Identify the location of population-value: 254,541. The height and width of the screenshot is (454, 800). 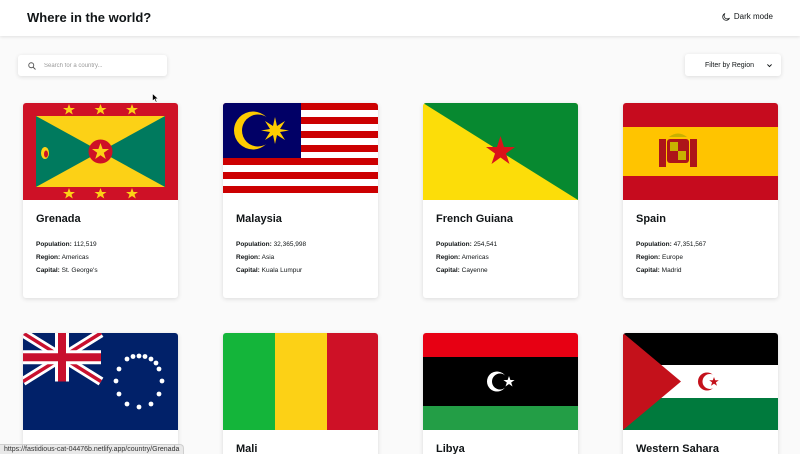
(485, 244).